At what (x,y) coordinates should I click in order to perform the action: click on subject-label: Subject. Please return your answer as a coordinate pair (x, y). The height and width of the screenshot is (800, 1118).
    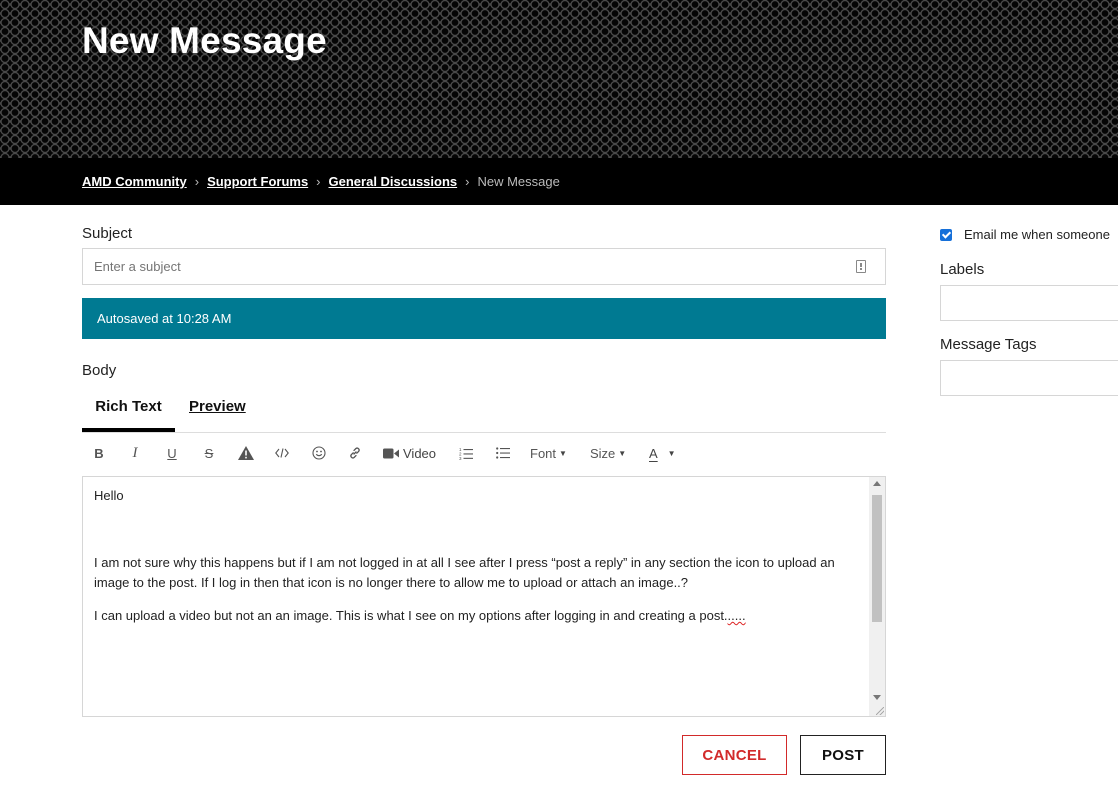
    Looking at the image, I should click on (107, 233).